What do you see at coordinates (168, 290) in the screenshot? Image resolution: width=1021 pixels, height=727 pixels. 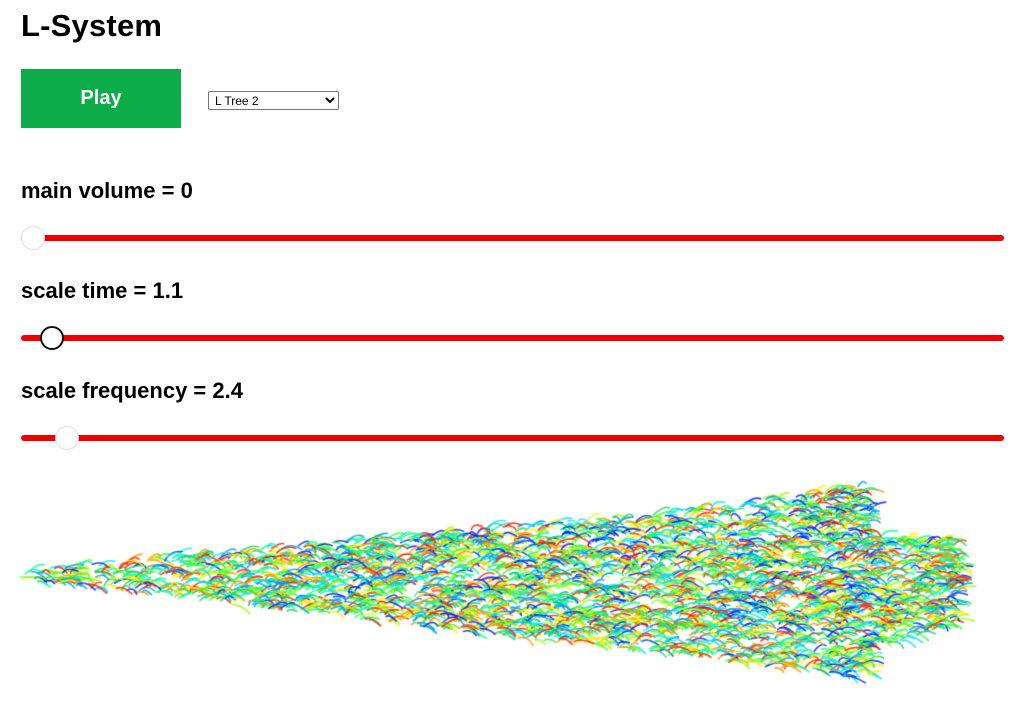 I see `scale-time-value: 1.1` at bounding box center [168, 290].